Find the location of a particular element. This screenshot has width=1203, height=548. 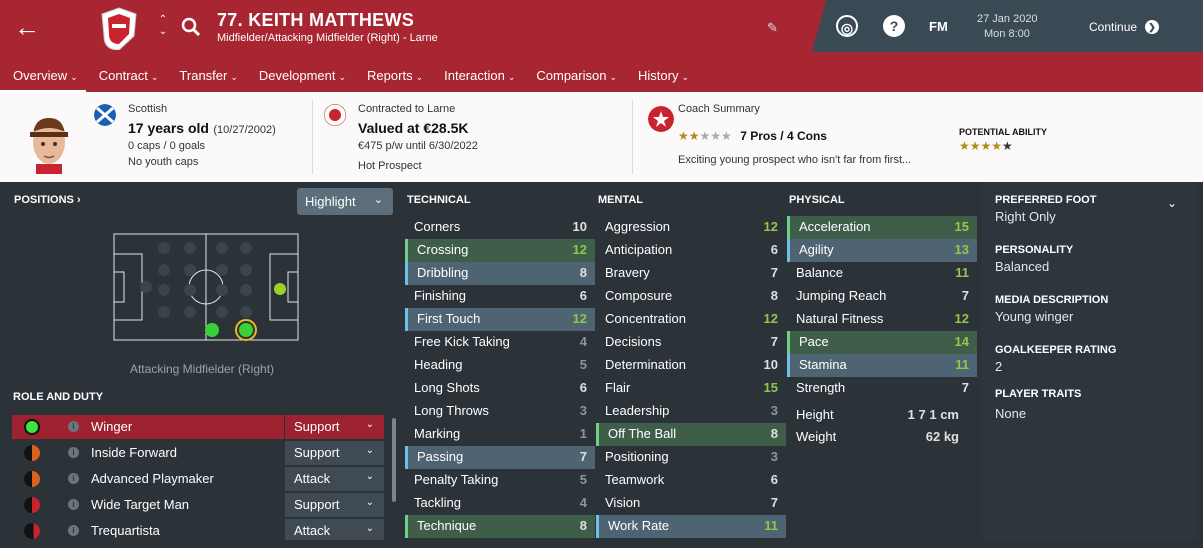

attribute-row: Free Kick Taking 4 is located at coordinates (500, 342).